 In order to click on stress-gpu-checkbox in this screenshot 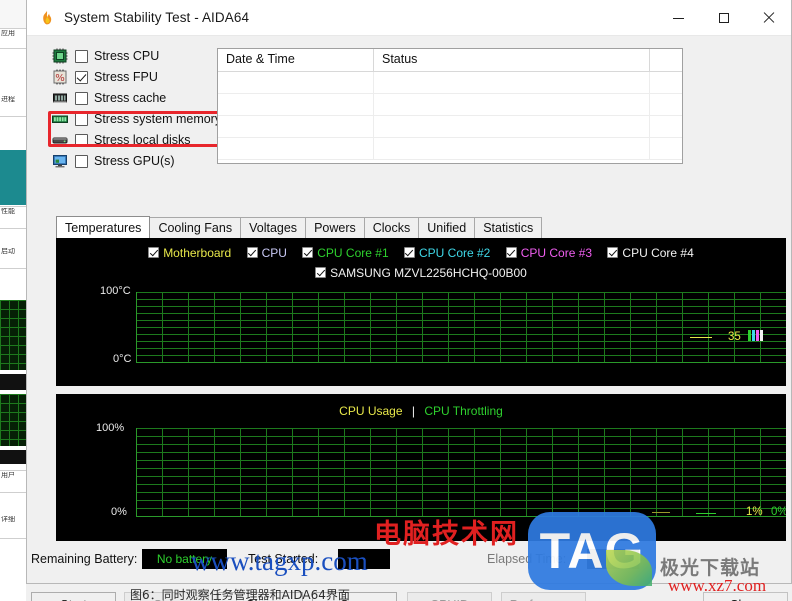, I will do `click(81, 161)`.